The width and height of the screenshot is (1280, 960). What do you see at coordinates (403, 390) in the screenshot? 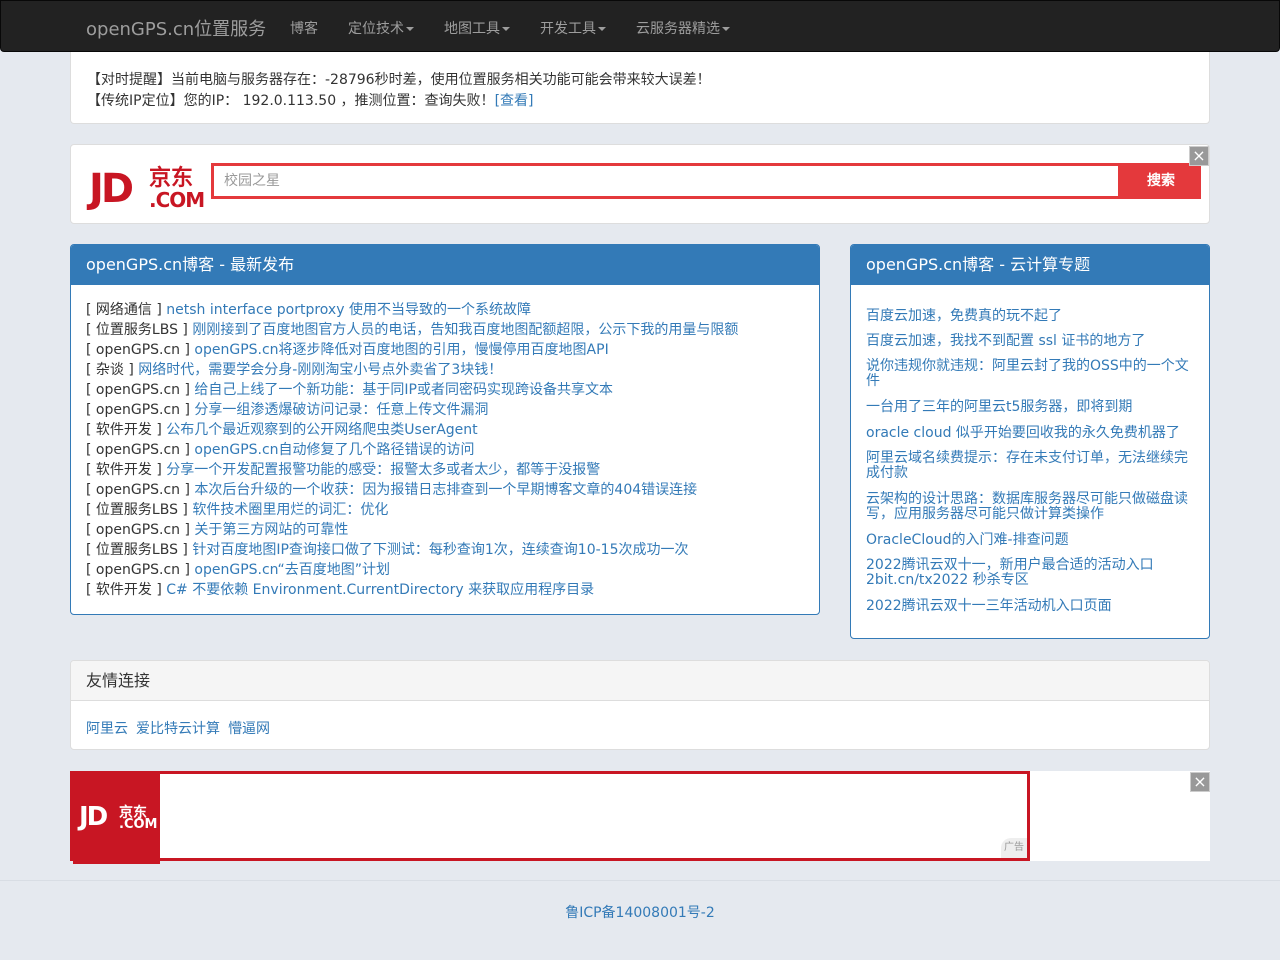
I see `post-title-link: 给自己上线了一个新功能：基于同IP或者同密码实现跨设备共享文本` at bounding box center [403, 390].